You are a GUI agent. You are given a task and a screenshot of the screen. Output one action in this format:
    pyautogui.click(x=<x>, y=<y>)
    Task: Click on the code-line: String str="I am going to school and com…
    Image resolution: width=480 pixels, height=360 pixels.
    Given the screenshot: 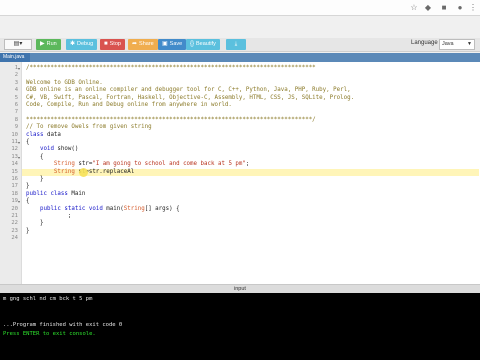 What is the action you would take?
    pyautogui.click(x=137, y=164)
    